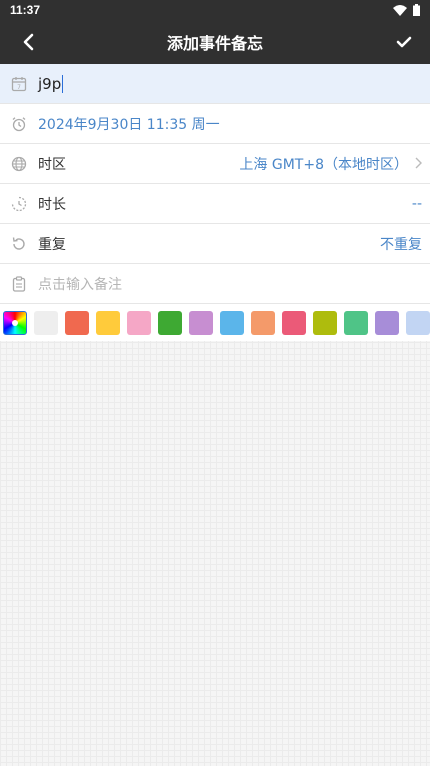  Describe the element at coordinates (215, 84) in the screenshot. I see `title-row: 7 j9p` at that location.